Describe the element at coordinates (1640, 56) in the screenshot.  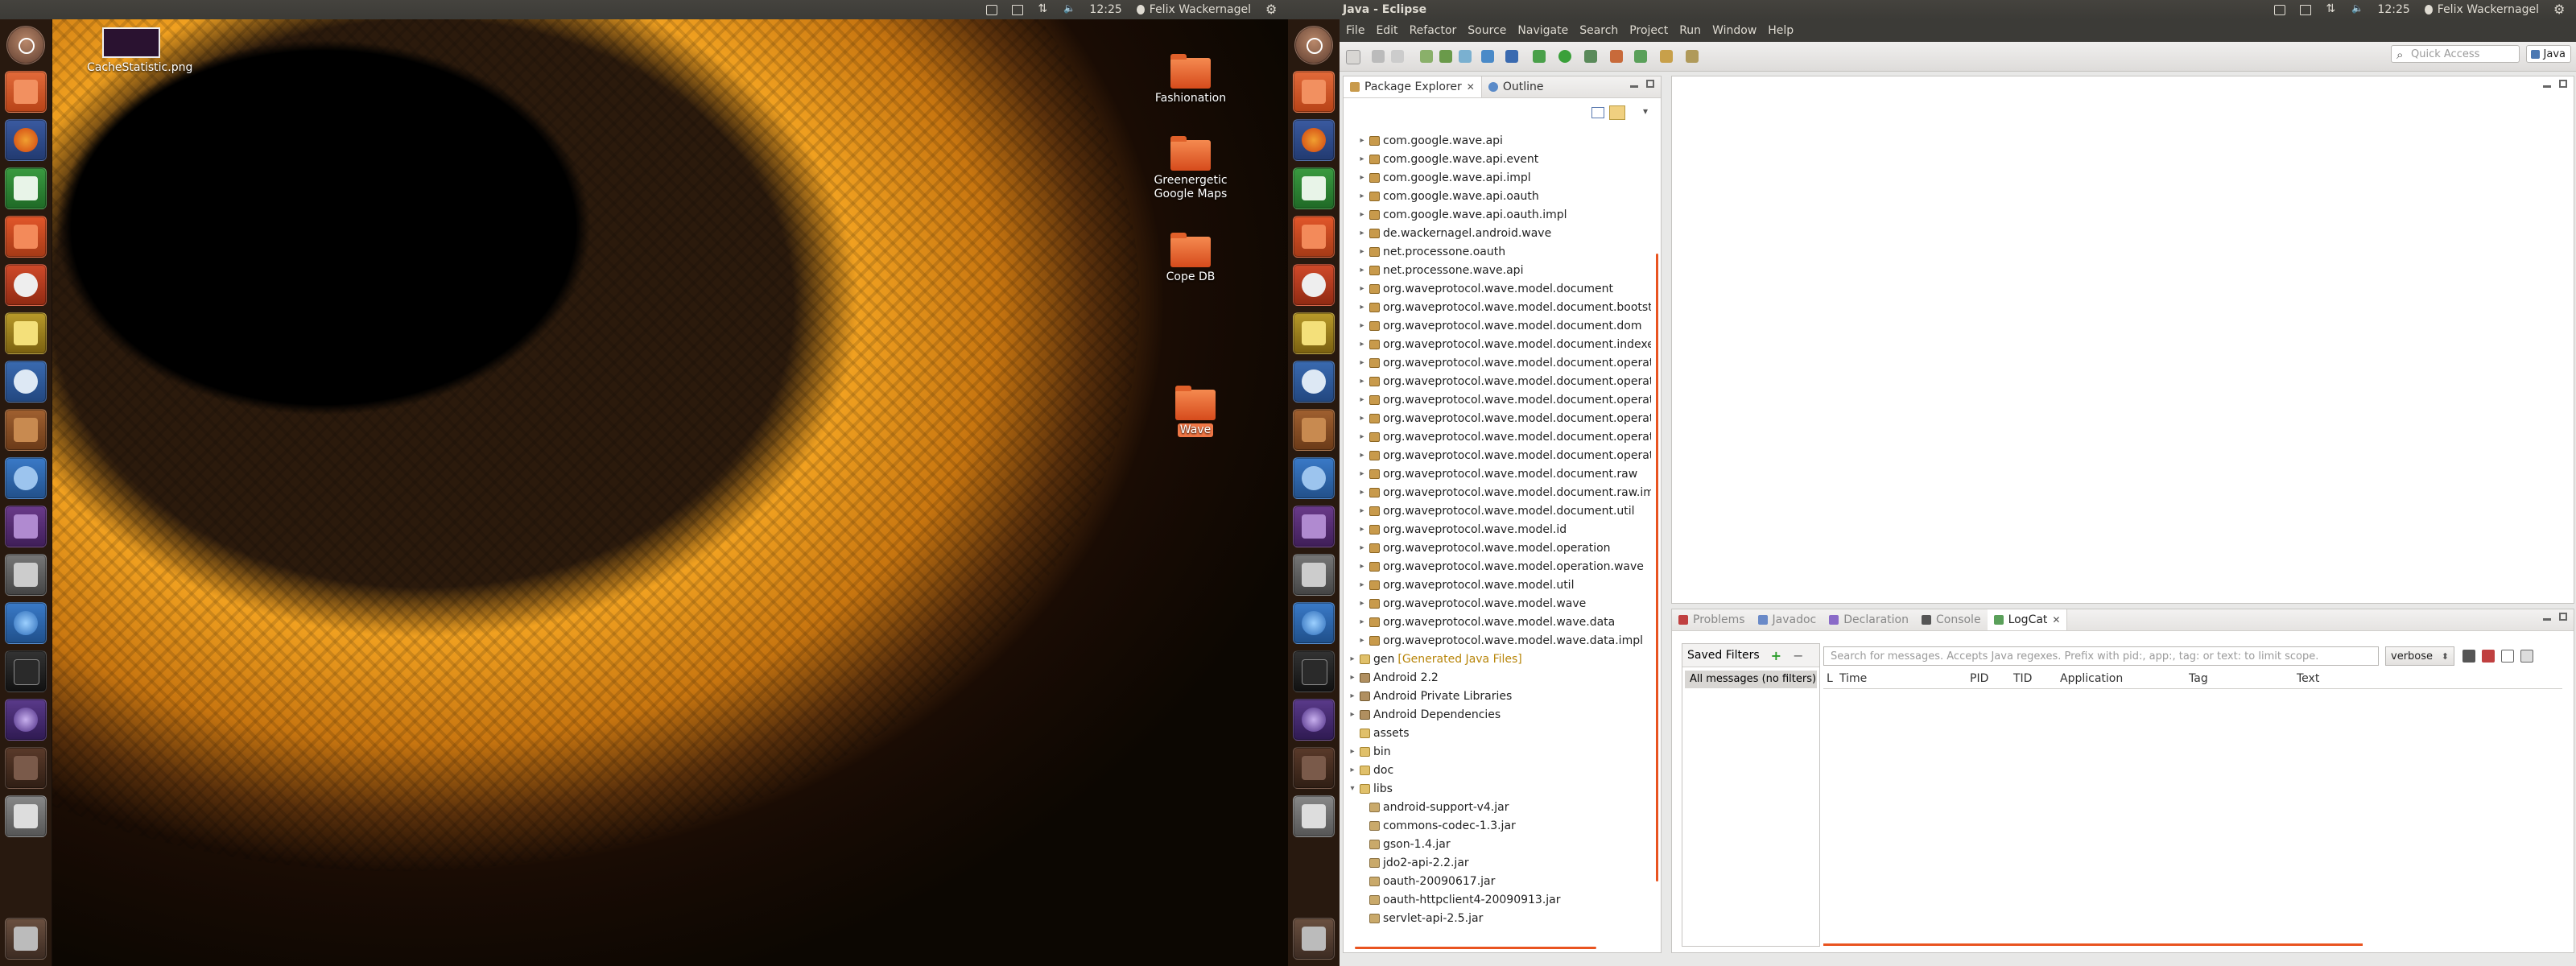
I see `new-class-icon` at that location.